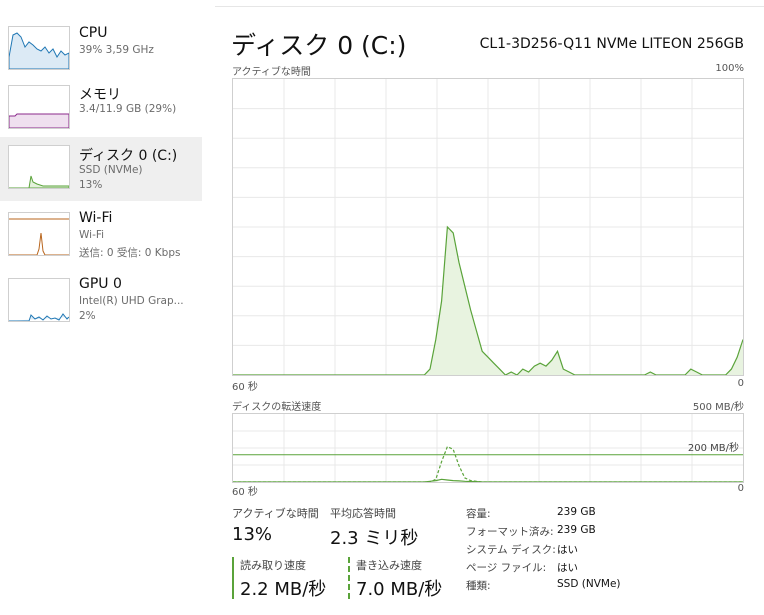  Describe the element at coordinates (611, 44) in the screenshot. I see `device-model-name: CL1-3D256-Q11 NVMe LITEON 256GB` at that location.